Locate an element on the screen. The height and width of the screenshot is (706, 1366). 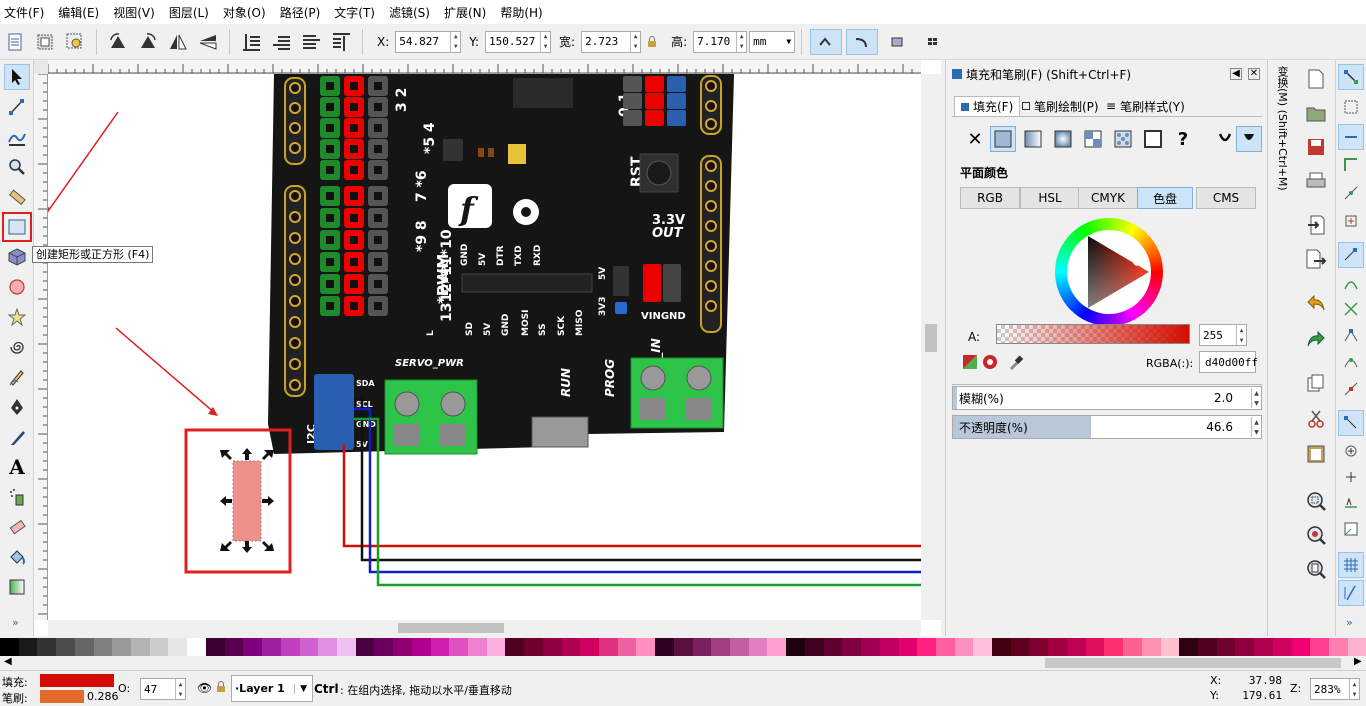
collapse-icon: ◀ is located at coordinates (1236, 74).